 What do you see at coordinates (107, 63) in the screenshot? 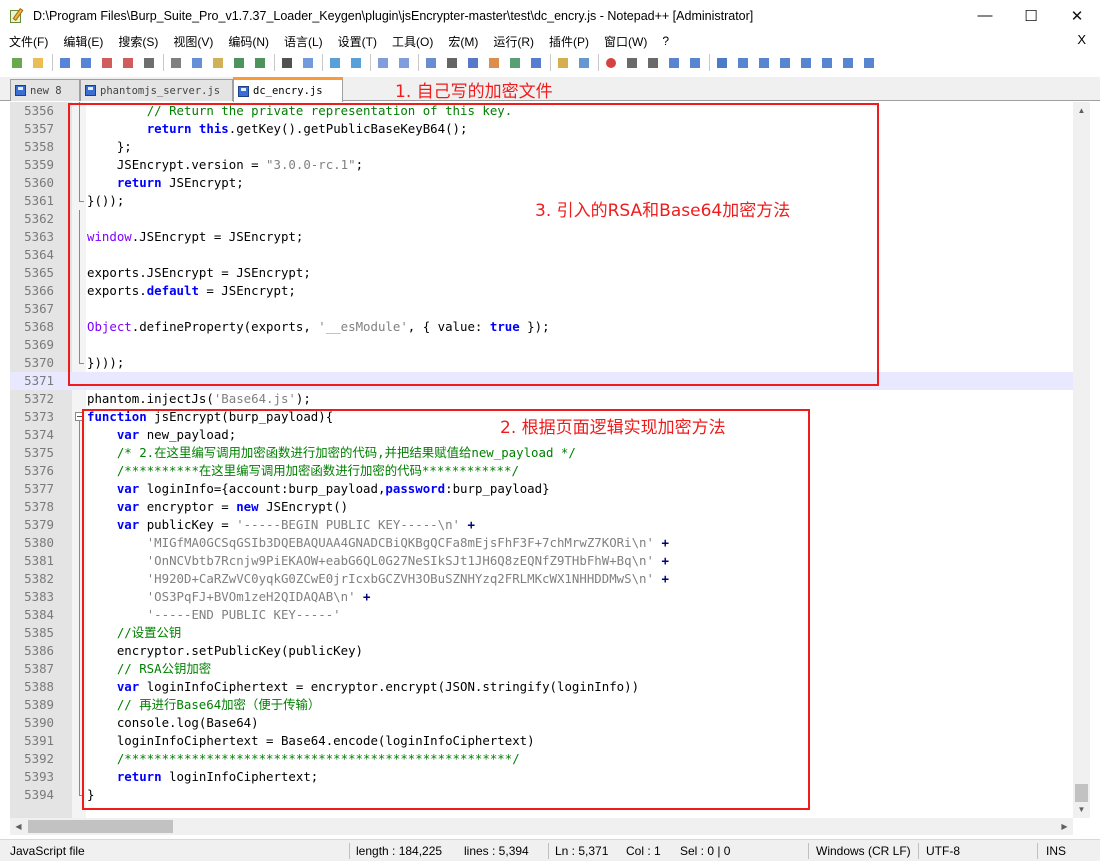
I see `close-icon` at bounding box center [107, 63].